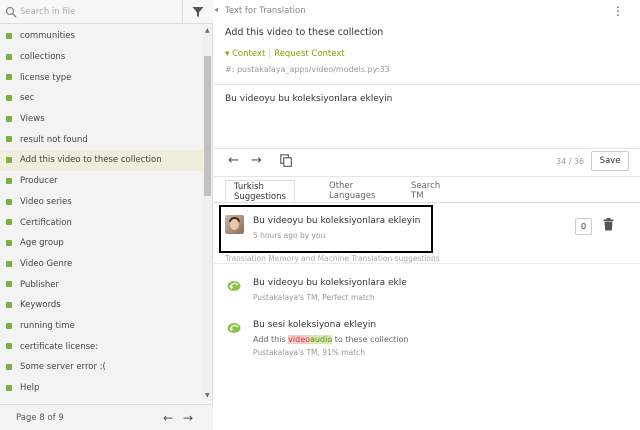 This screenshot has height=430, width=640. Describe the element at coordinates (46, 222) in the screenshot. I see `list-item-label: Certification` at that location.